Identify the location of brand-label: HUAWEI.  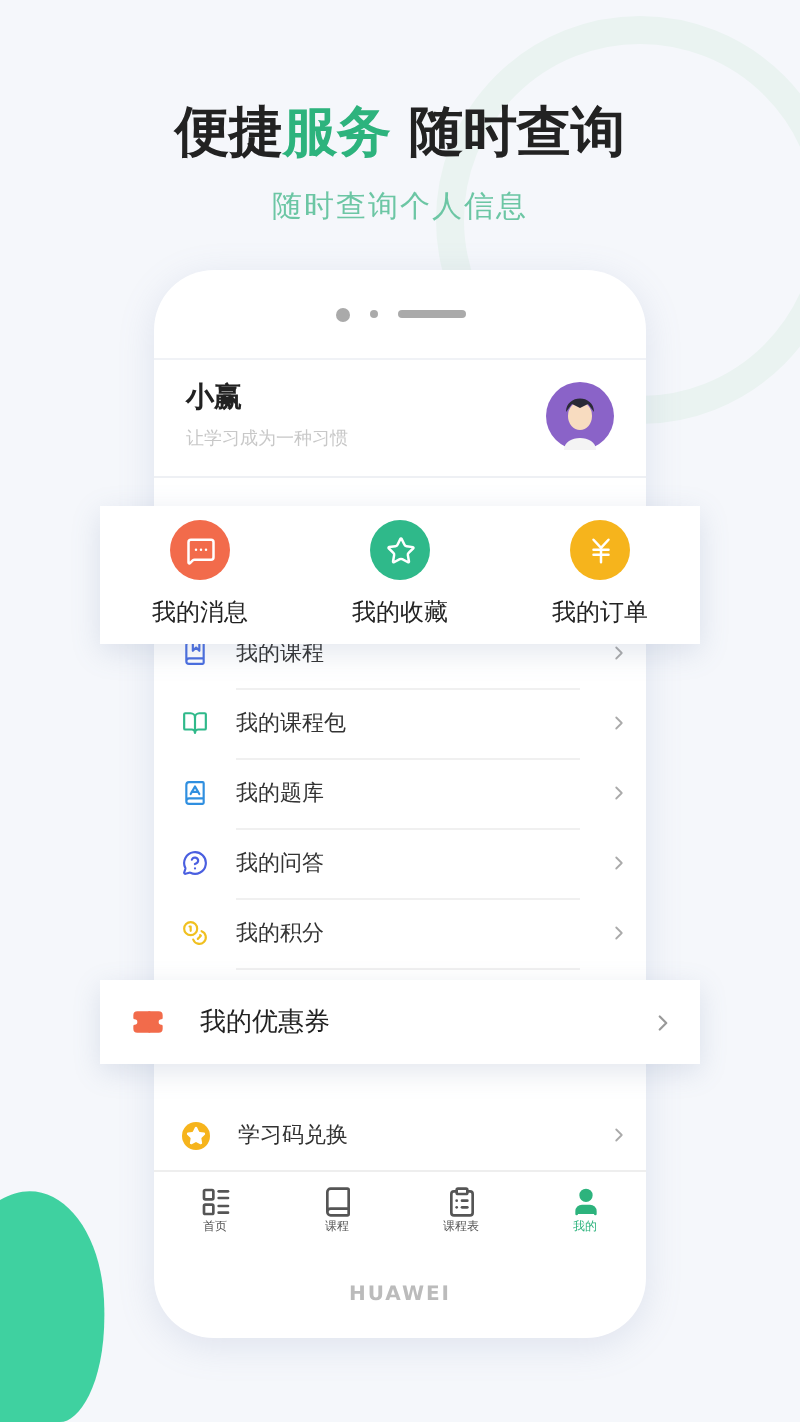
(400, 1295).